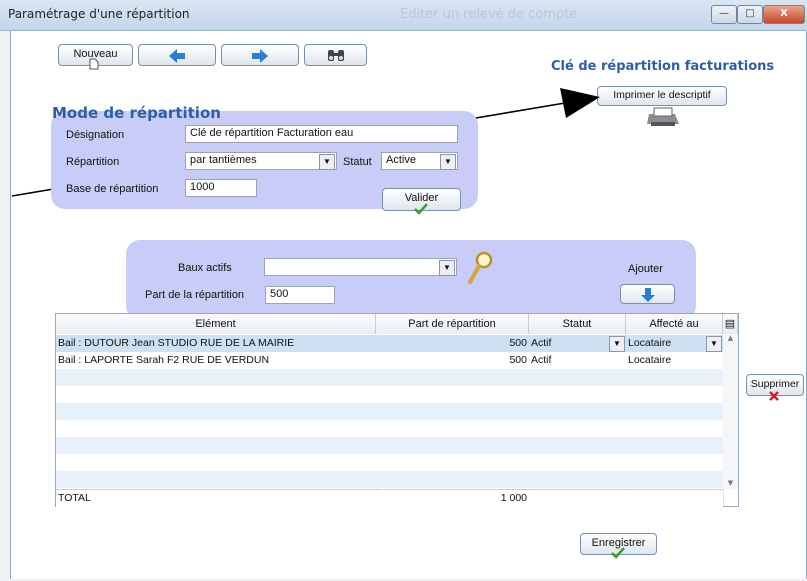 Image resolution: width=807 pixels, height=581 pixels. I want to click on down-arrow-icon, so click(647, 295).